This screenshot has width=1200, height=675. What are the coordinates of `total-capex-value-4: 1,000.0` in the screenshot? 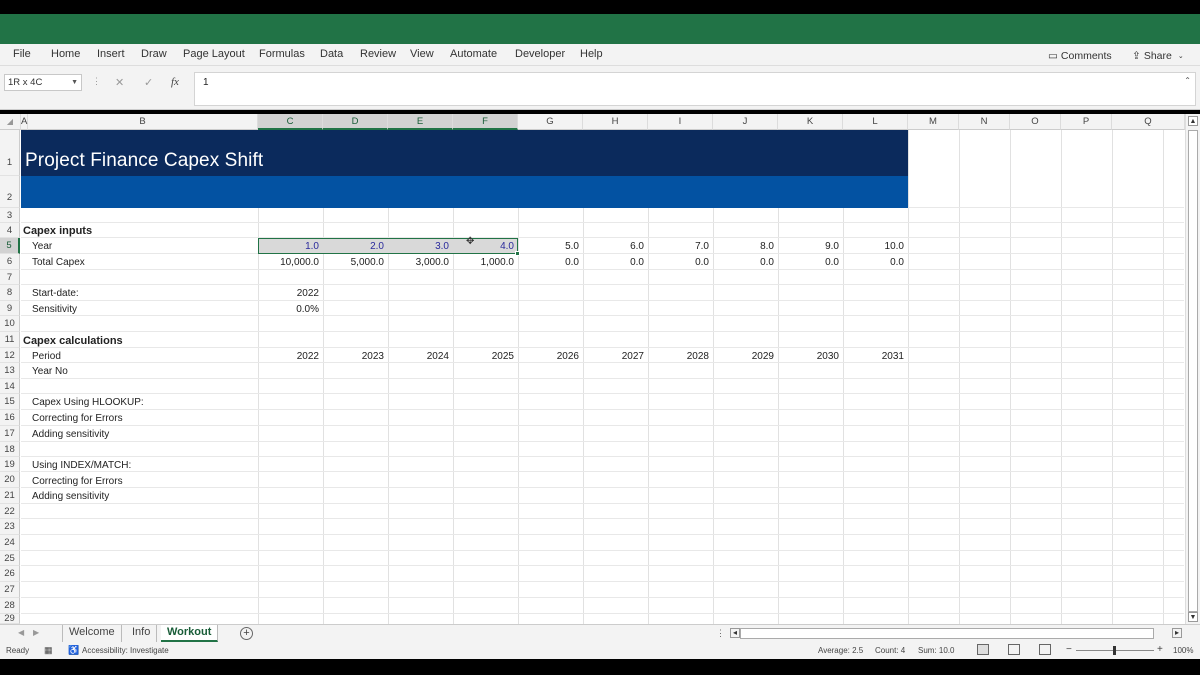 It's located at (485, 263).